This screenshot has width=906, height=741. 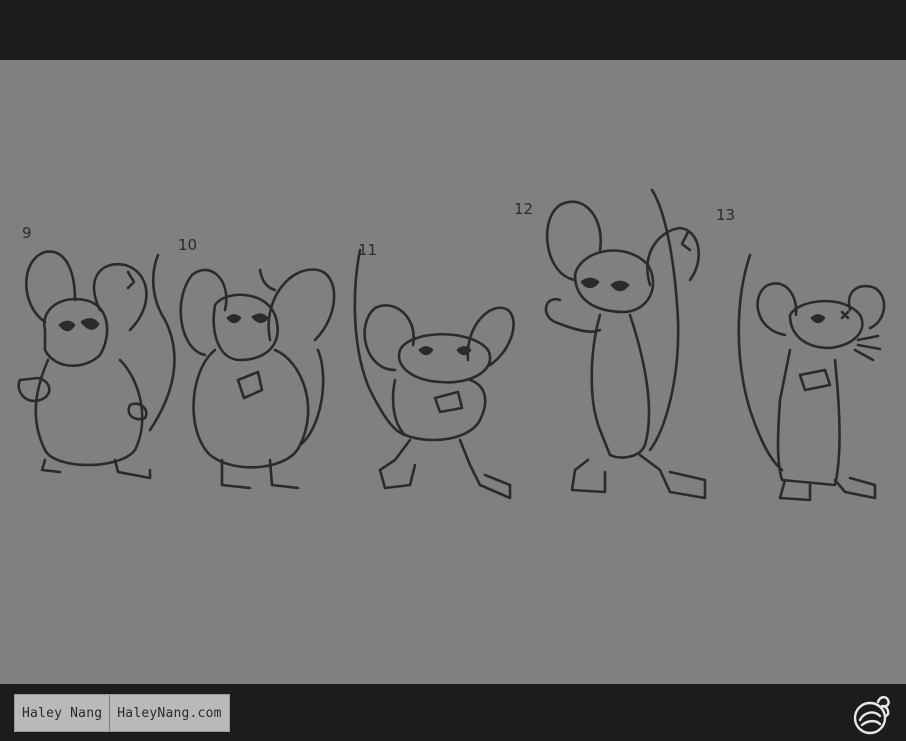 What do you see at coordinates (523, 209) in the screenshot?
I see `sketch-number: 12` at bounding box center [523, 209].